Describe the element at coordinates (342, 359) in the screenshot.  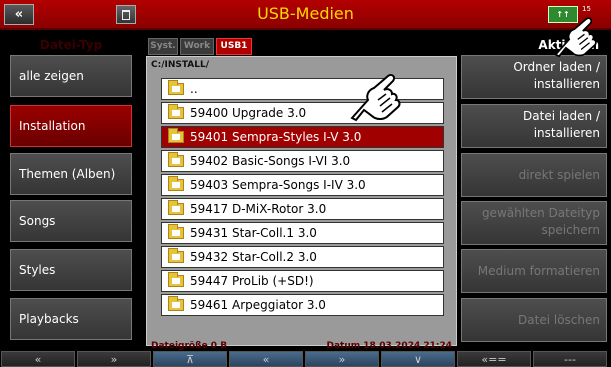
I see `bottom-nav-button-4: »` at that location.